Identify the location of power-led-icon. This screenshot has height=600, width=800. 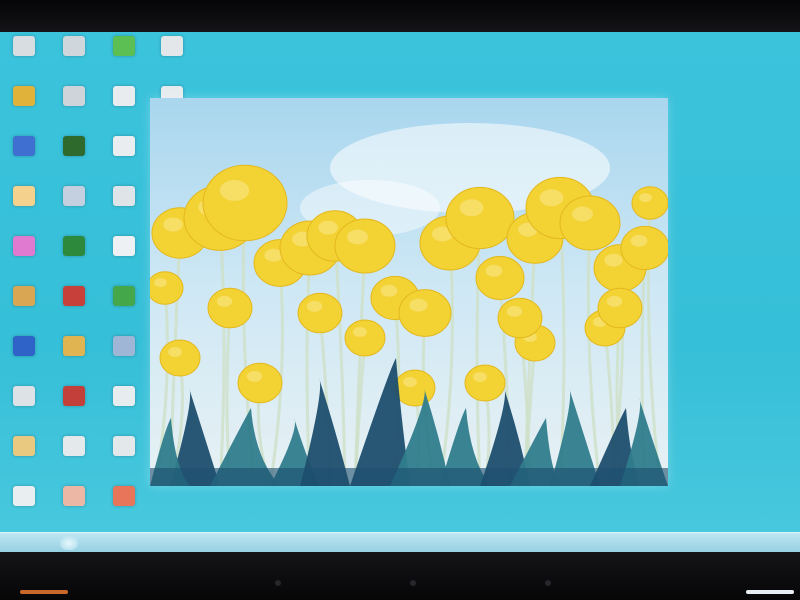
(44, 592).